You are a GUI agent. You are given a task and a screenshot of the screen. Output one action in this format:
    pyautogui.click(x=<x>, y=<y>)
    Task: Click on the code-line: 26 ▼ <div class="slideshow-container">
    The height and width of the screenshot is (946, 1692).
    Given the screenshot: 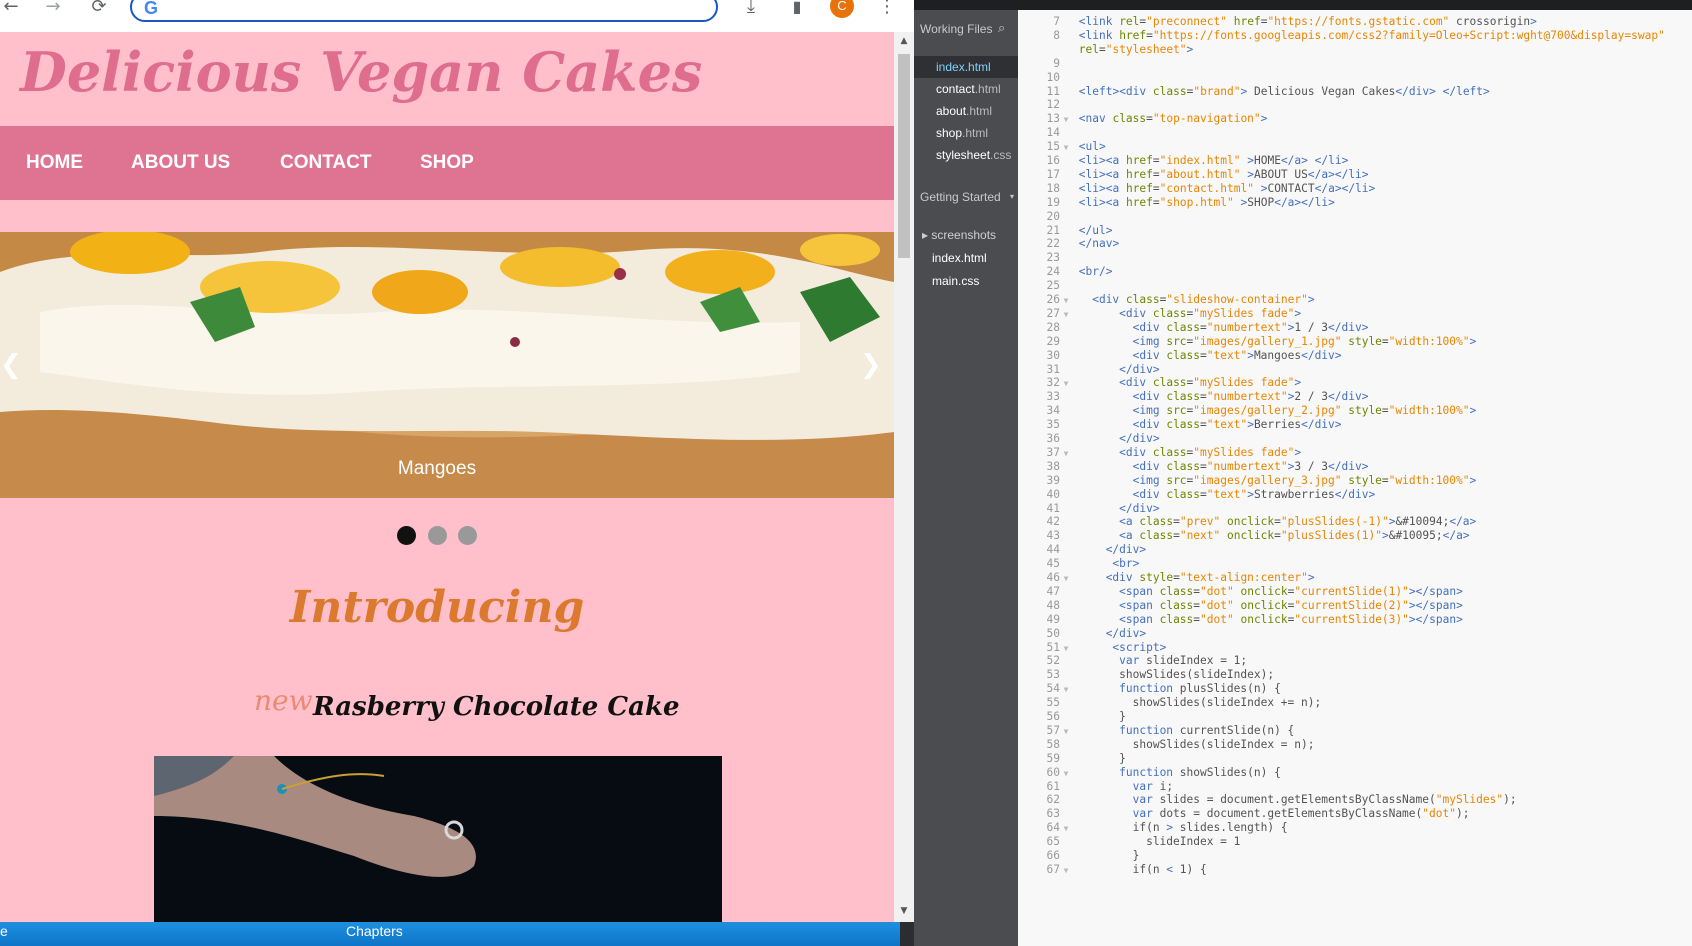 What is the action you would take?
    pyautogui.click(x=1166, y=299)
    